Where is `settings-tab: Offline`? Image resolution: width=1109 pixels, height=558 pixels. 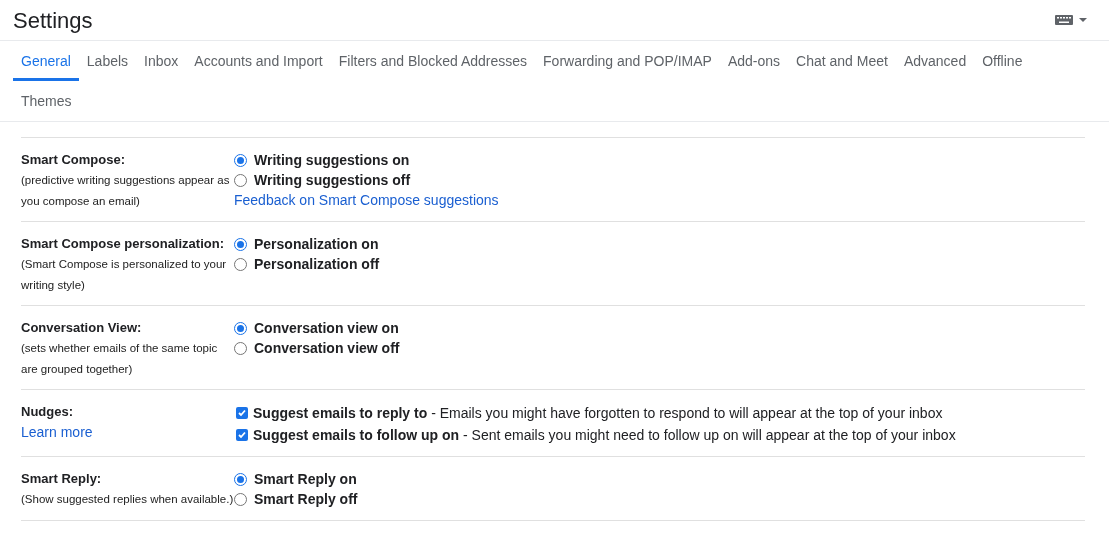 settings-tab: Offline is located at coordinates (1002, 61).